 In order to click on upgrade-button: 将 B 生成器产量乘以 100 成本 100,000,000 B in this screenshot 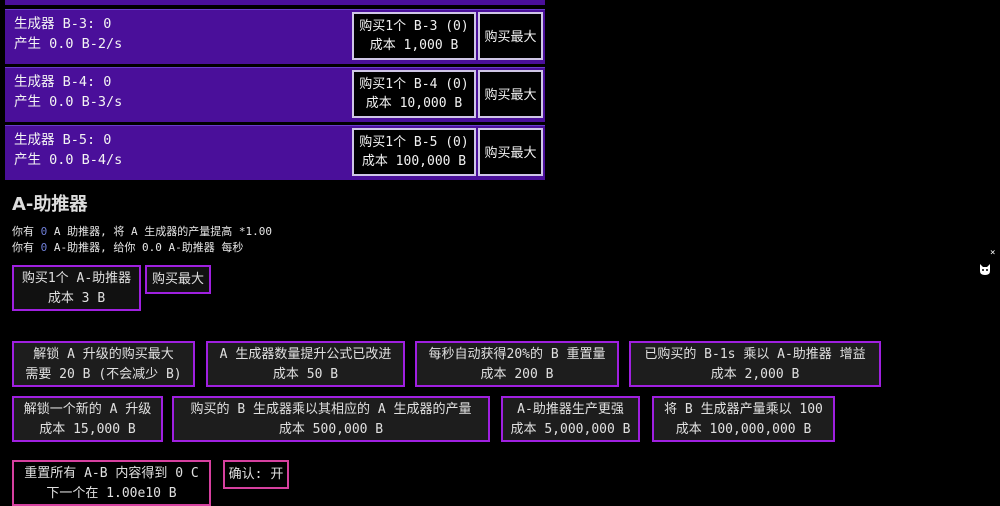, I will do `click(743, 419)`.